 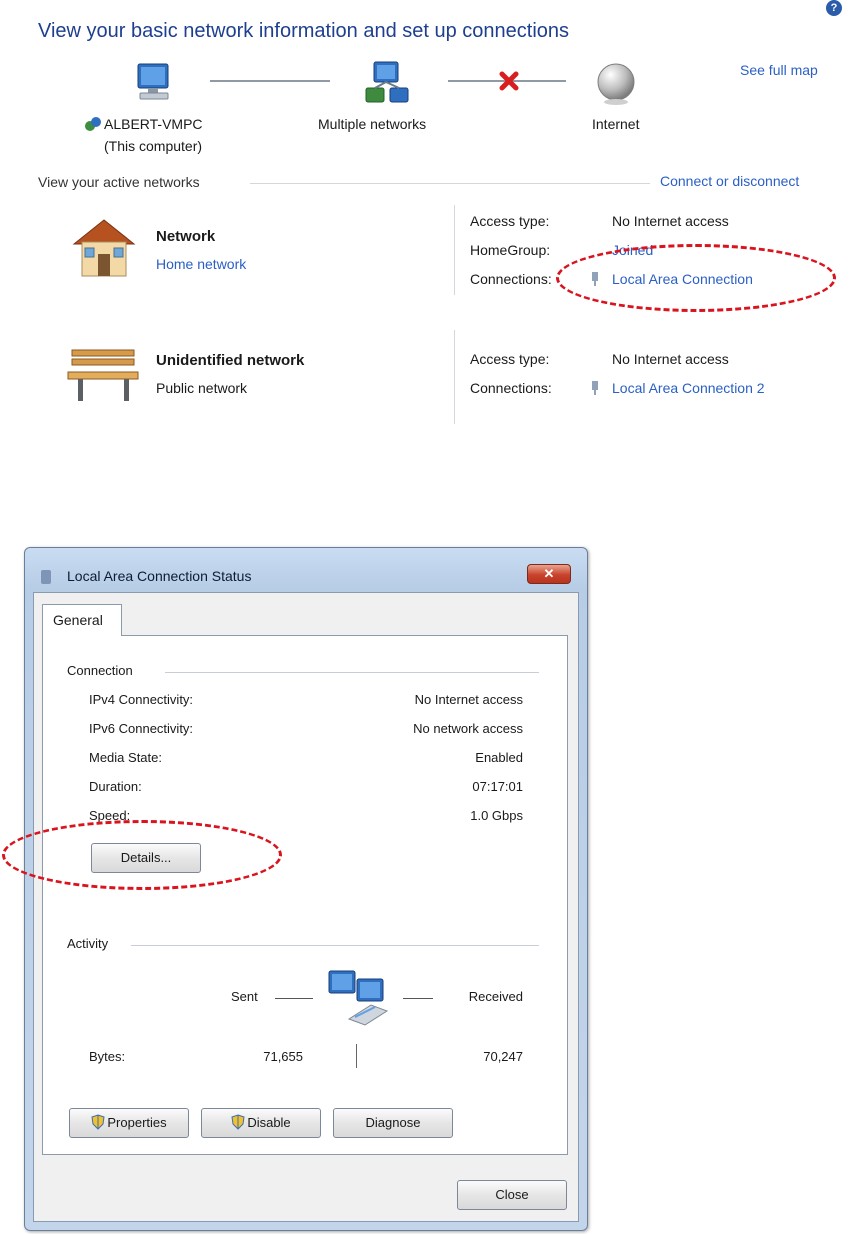 What do you see at coordinates (103, 375) in the screenshot?
I see `public-network-bench-icon` at bounding box center [103, 375].